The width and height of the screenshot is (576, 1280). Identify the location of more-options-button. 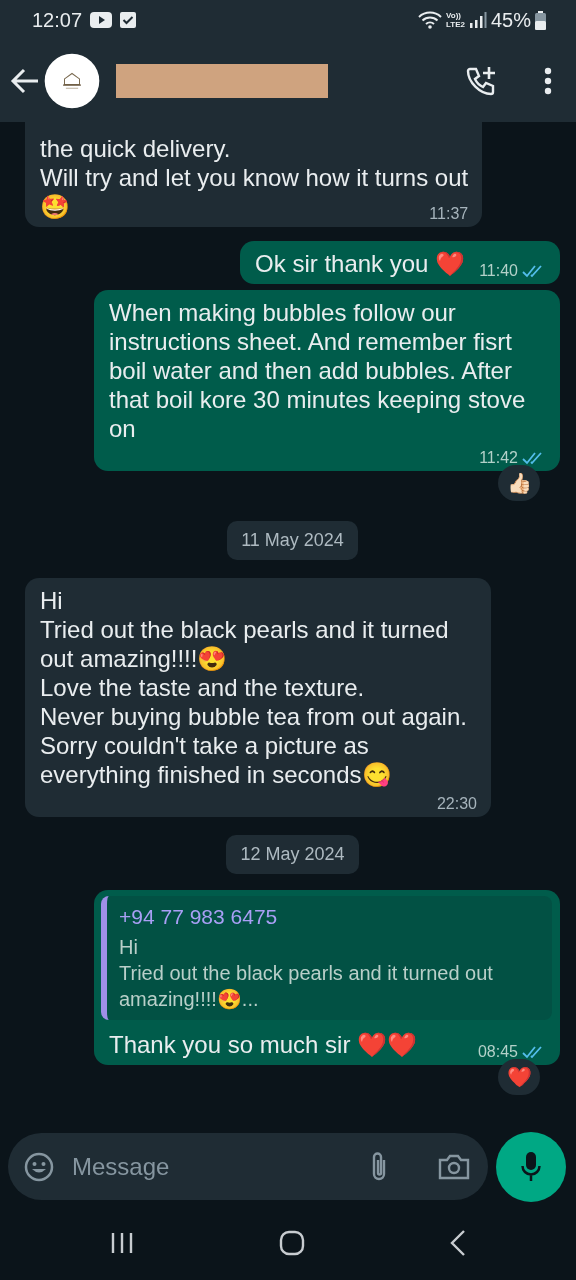
(548, 81).